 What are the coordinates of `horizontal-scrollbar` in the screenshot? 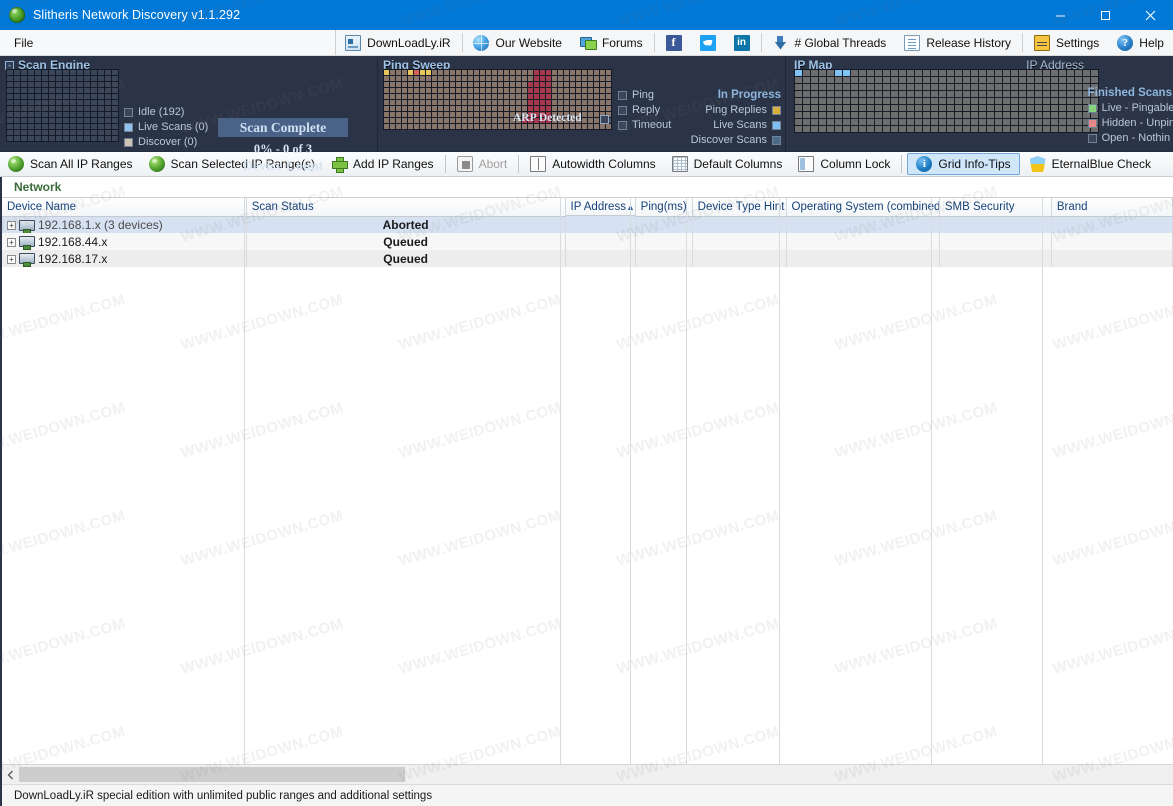 It's located at (587, 774).